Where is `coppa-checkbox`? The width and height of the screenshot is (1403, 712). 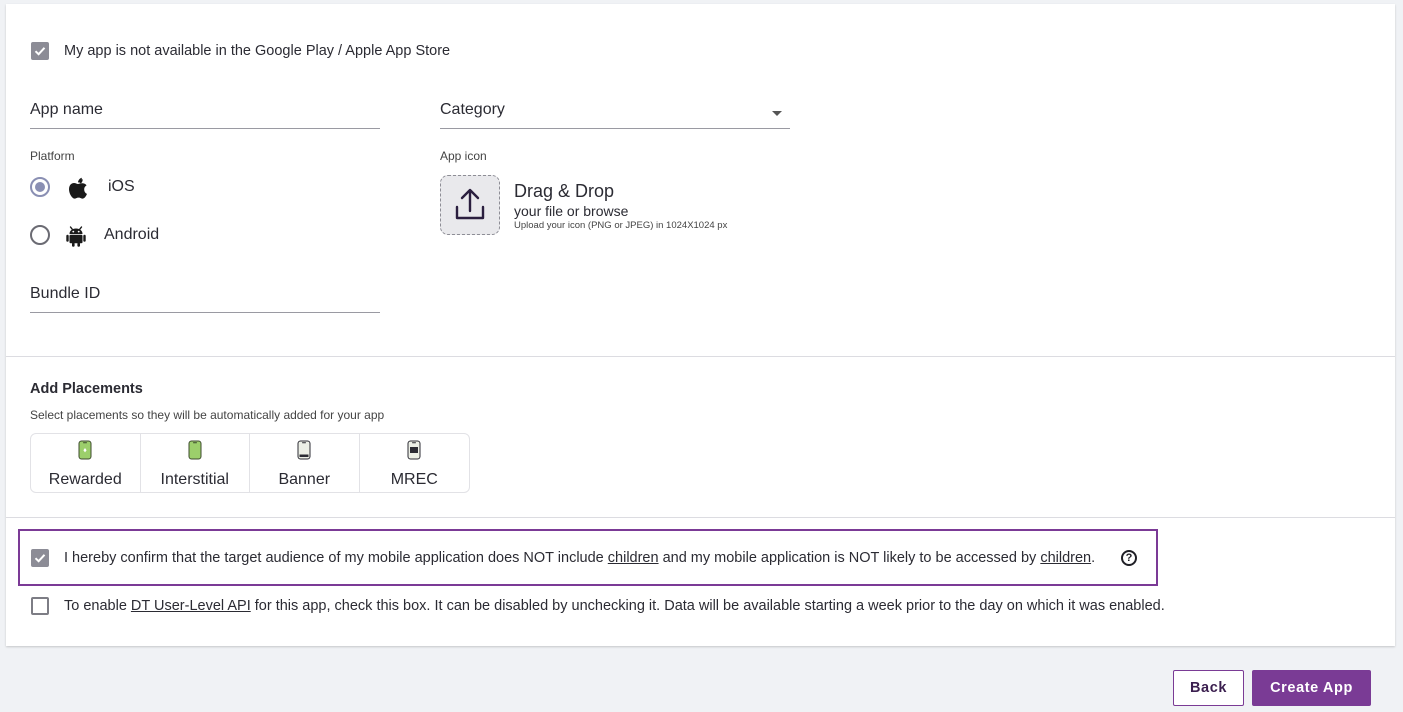
coppa-checkbox is located at coordinates (40, 558).